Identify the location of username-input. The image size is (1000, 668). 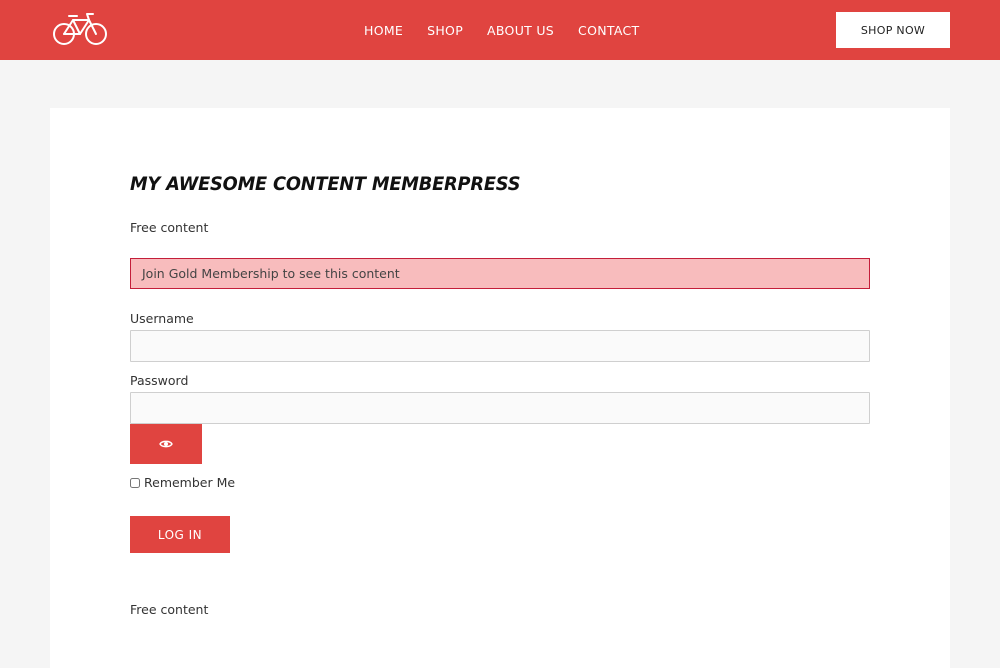
(500, 346).